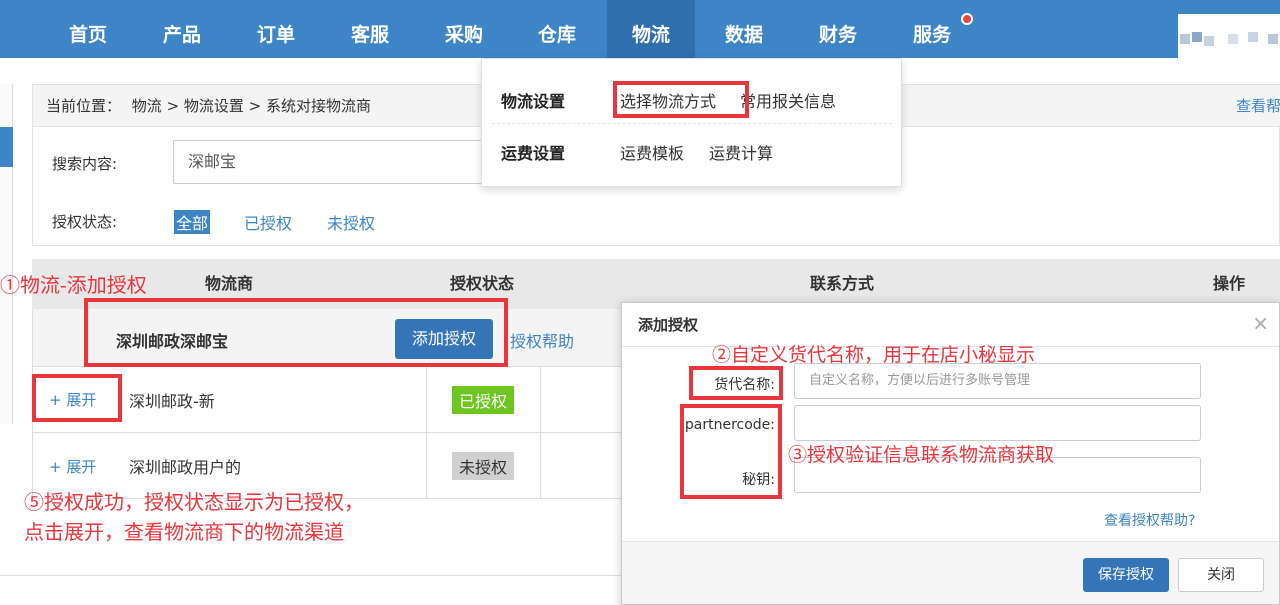 This screenshot has width=1280, height=605. I want to click on nav-data: 数据, so click(744, 29).